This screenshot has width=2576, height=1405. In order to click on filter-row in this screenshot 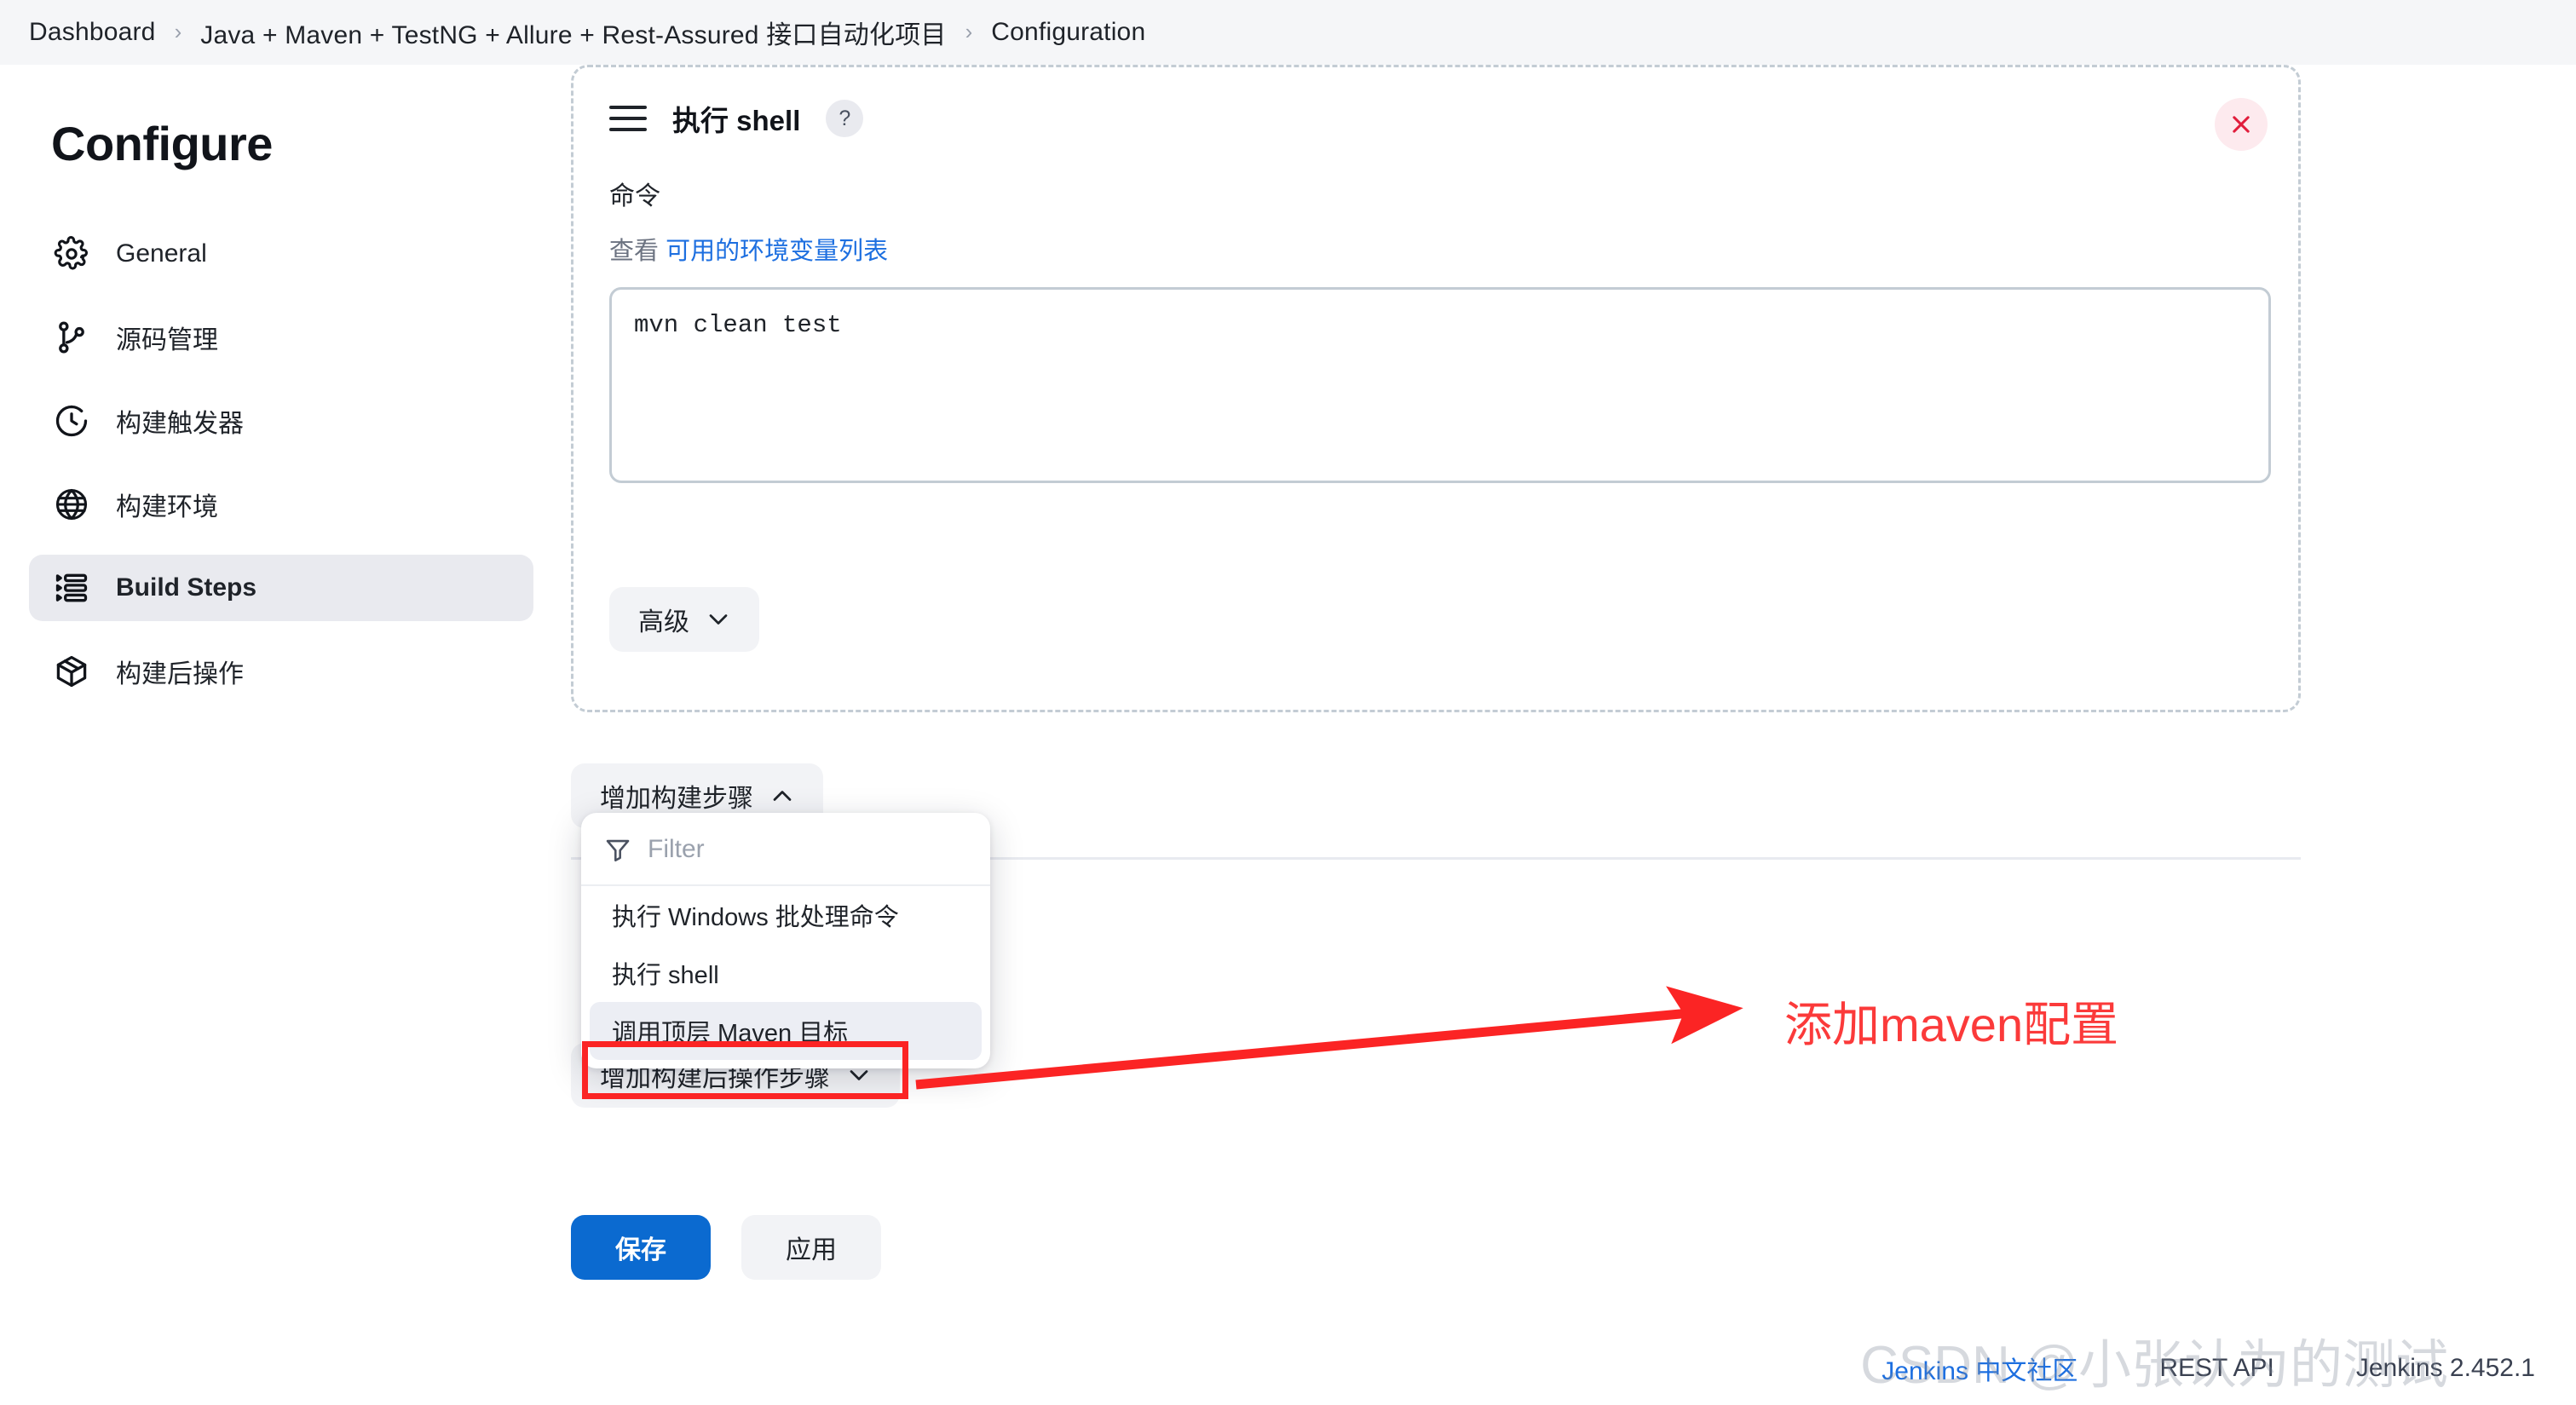, I will do `click(785, 849)`.